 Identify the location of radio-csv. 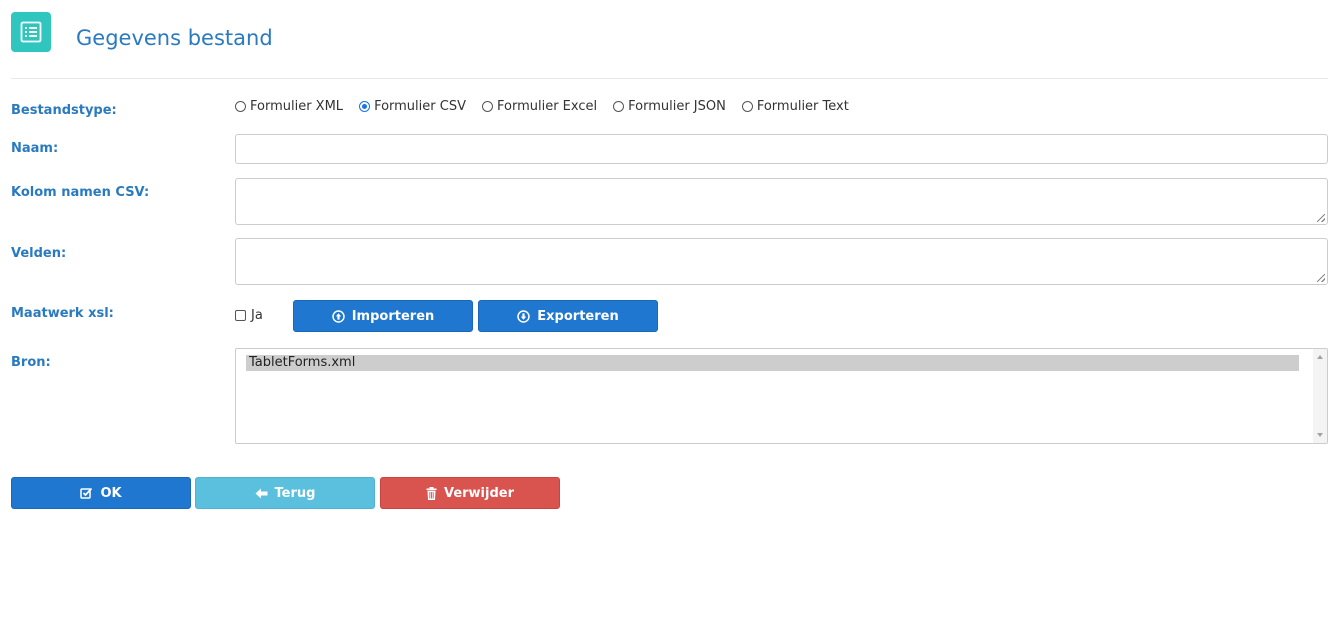
(365, 106).